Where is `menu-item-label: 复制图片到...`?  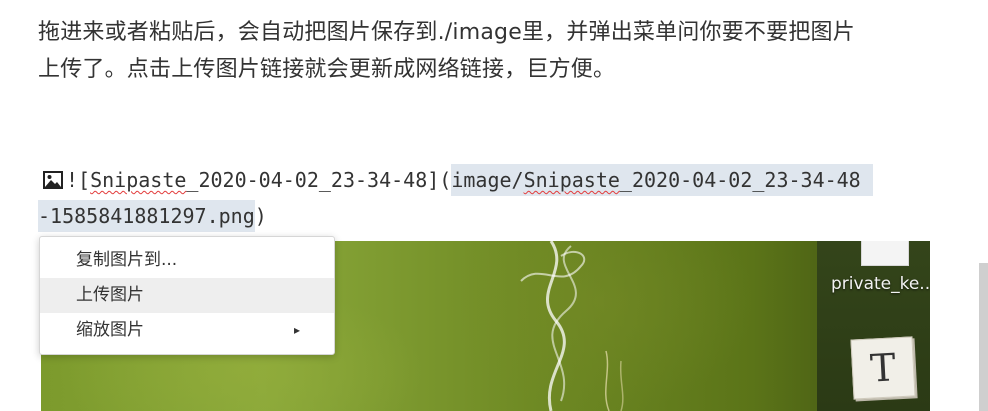
menu-item-label: 复制图片到... is located at coordinates (127, 260).